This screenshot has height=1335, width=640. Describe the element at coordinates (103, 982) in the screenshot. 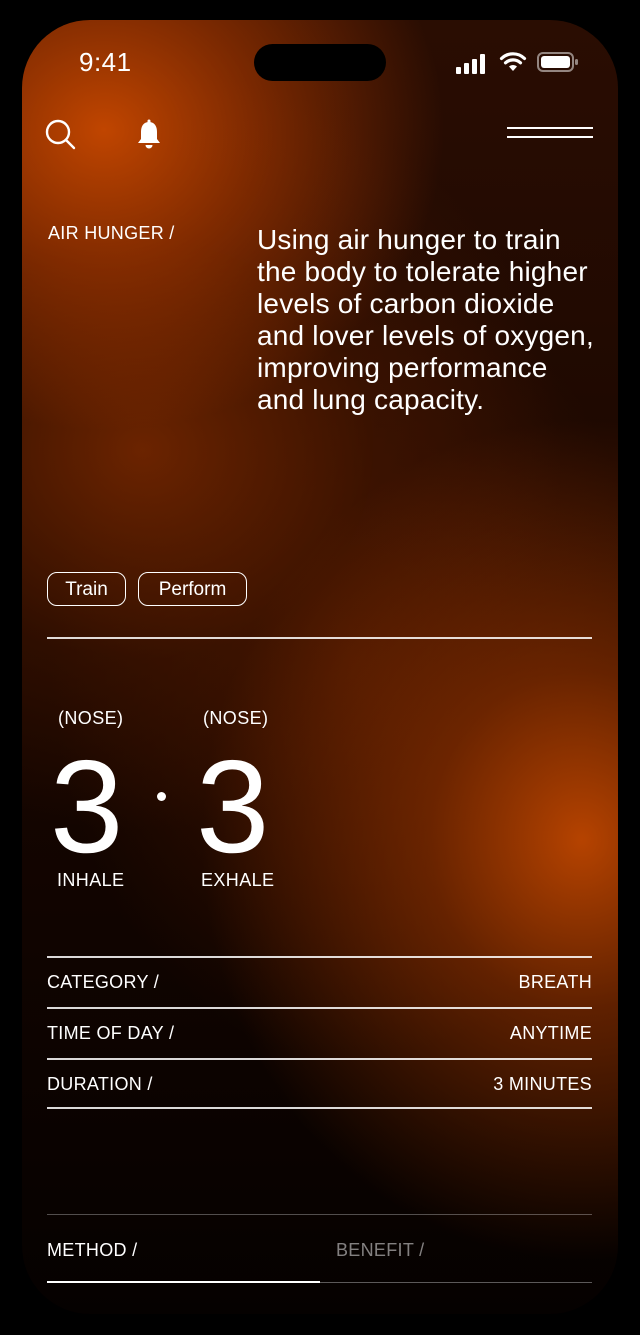

I see `detail-category-label: CATEGORY /` at that location.